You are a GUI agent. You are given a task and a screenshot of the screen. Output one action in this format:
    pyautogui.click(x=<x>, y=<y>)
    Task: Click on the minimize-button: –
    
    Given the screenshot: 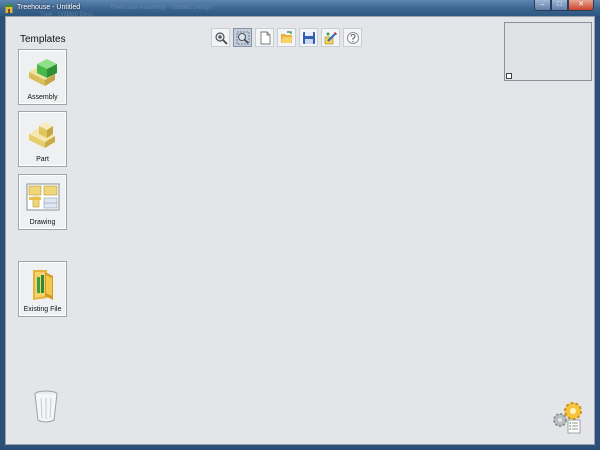 What is the action you would take?
    pyautogui.click(x=542, y=5)
    